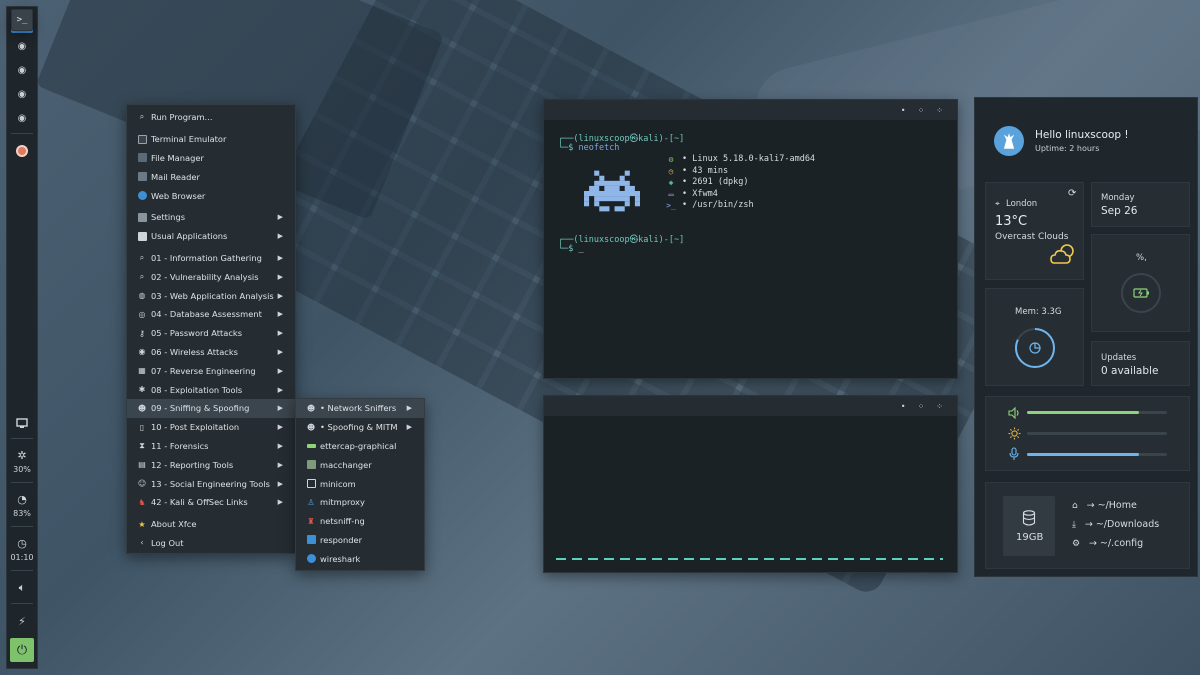  Describe the element at coordinates (211, 502) in the screenshot. I see `menu-item-kali-offsec-links: ♞ 42 - Kali & OffSec Links ▶` at that location.